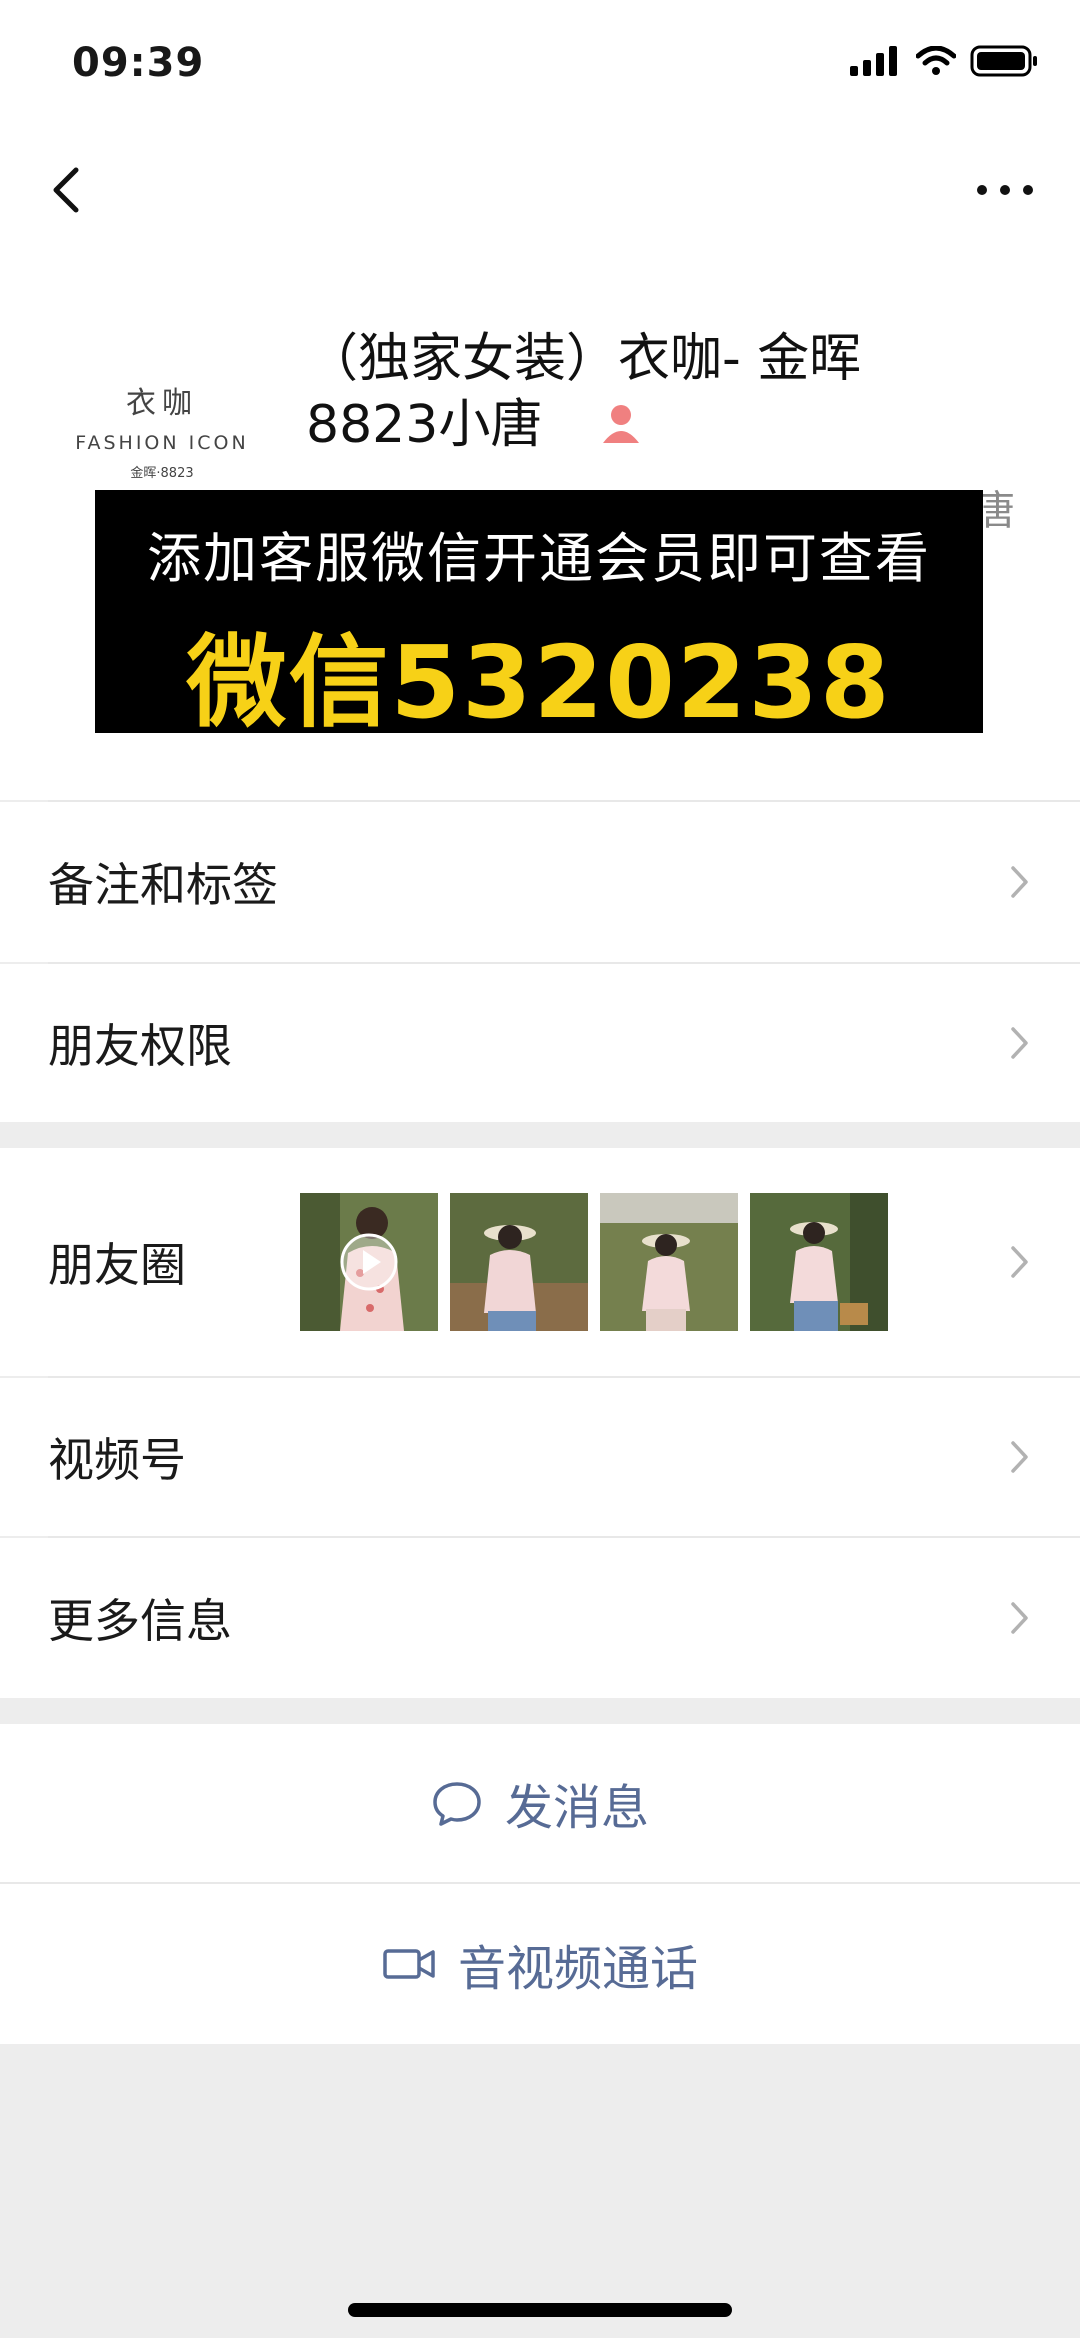 This screenshot has height=2338, width=1080. I want to click on profile-name-block: （独家女装）衣咖- 金晖8823小唐, so click(636, 393).